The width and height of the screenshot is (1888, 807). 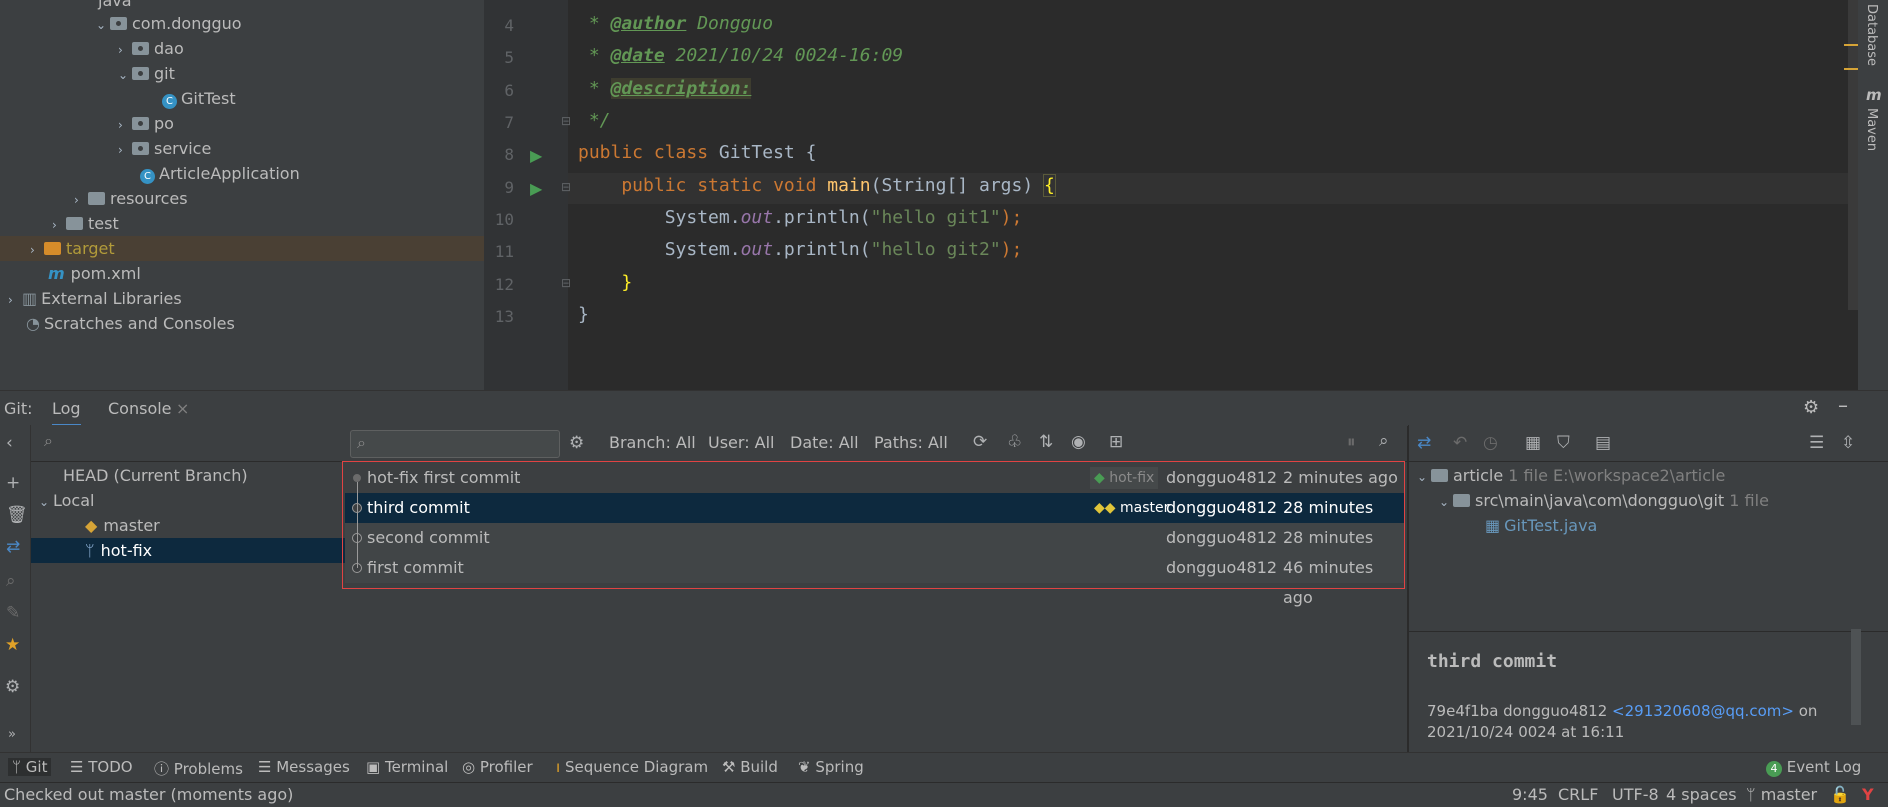 I want to click on tree-item-pom-xml: m pom.xml, so click(x=94, y=273).